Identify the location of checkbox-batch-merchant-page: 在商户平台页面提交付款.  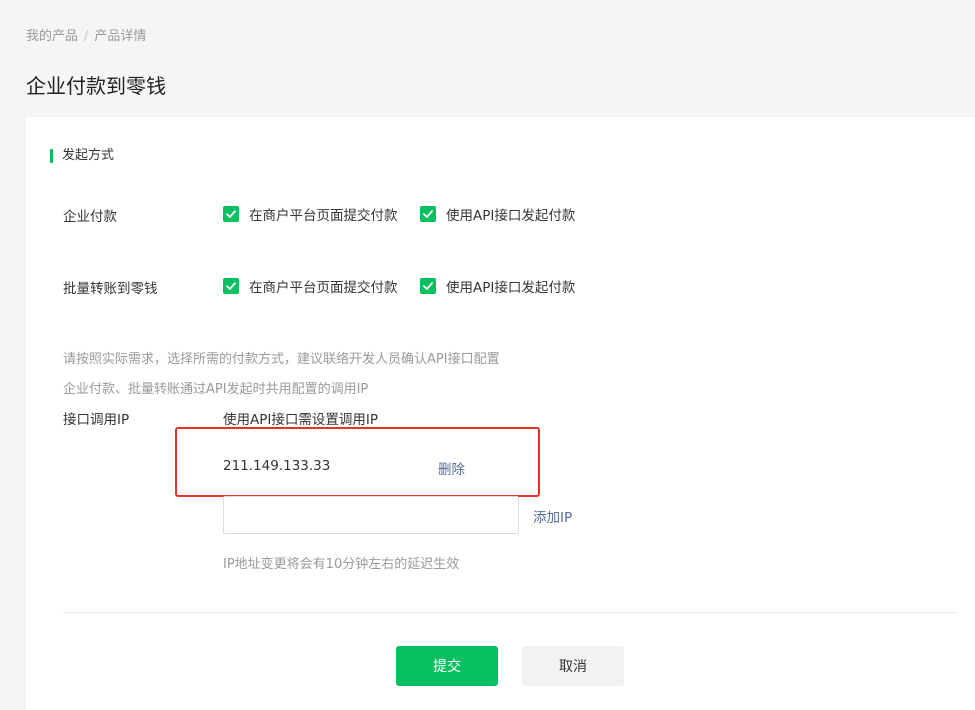
(310, 286).